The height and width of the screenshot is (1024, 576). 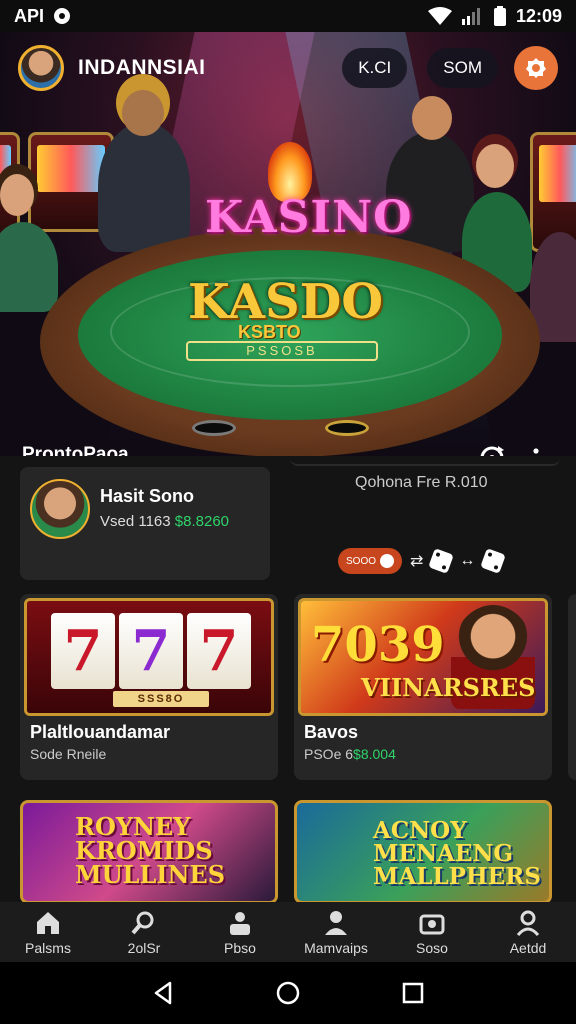 I want to click on game-amount: $8.004, so click(x=374, y=754).